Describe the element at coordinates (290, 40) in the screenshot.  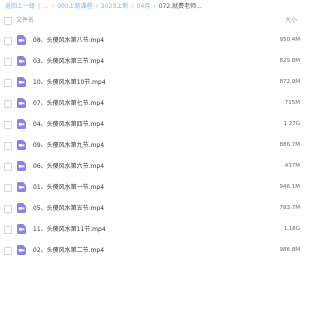
I see `file-size: 950.4M` at that location.